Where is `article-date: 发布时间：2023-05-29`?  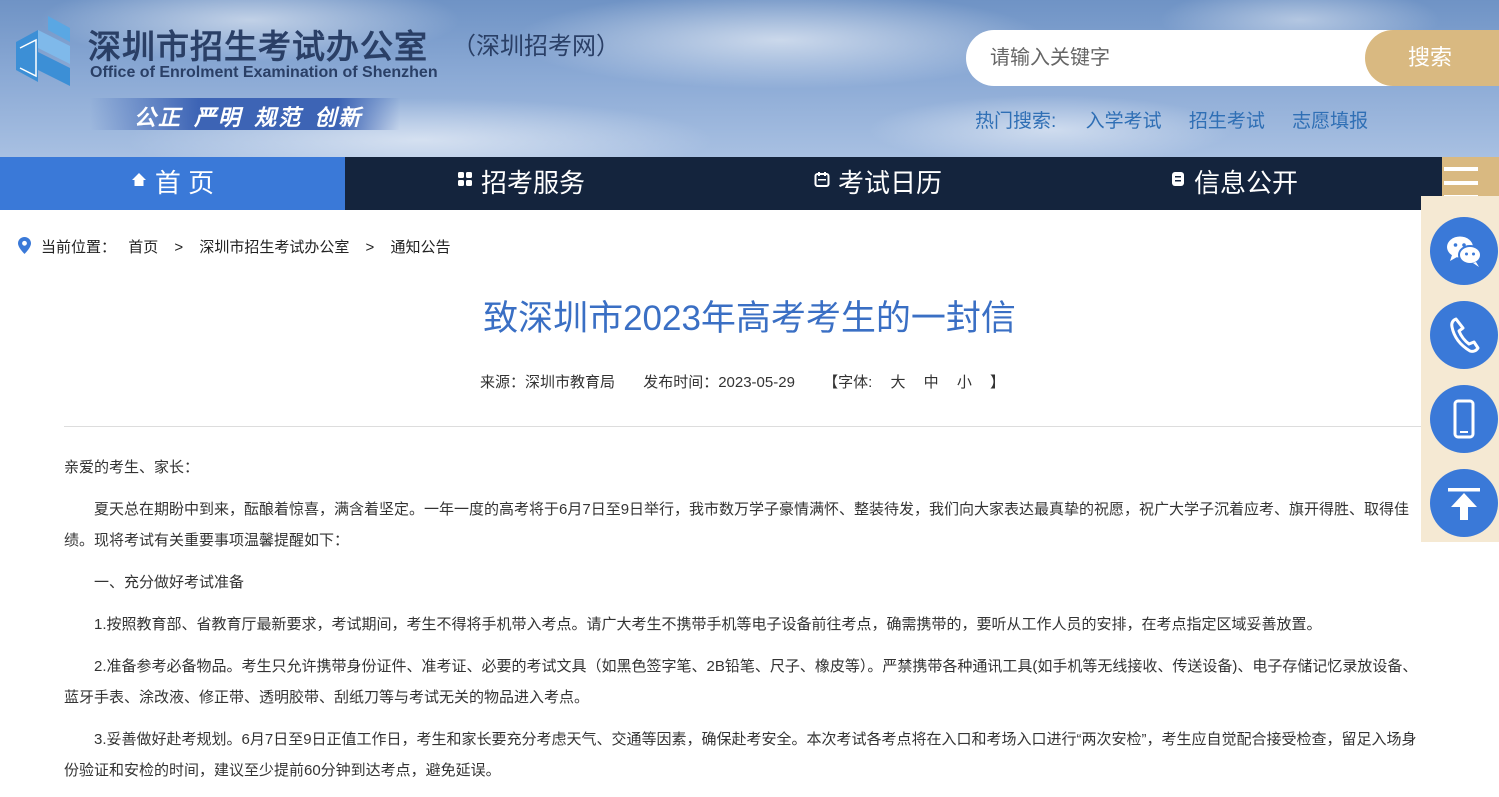
article-date: 发布时间：2023-05-29 is located at coordinates (719, 382).